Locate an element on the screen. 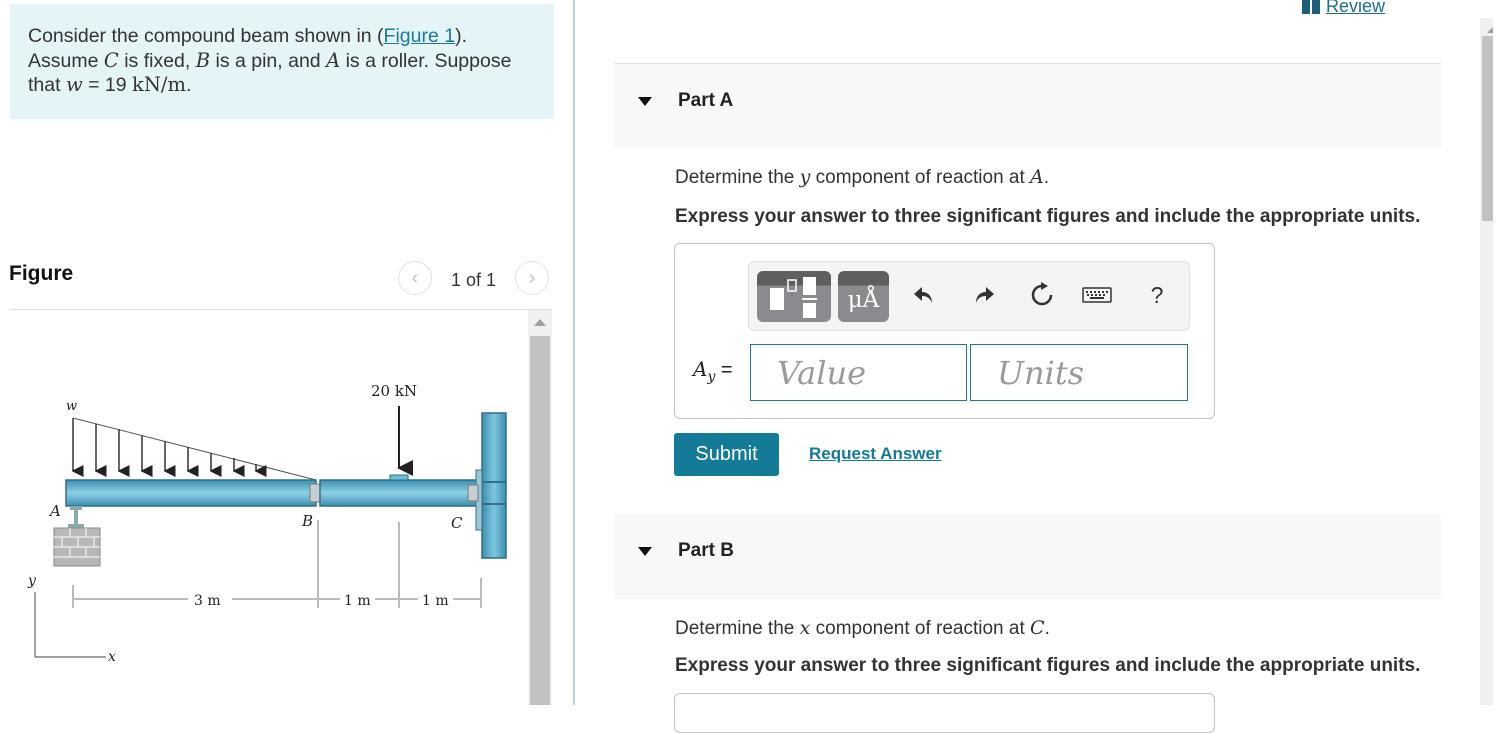 Image resolution: width=1508 pixels, height=733 pixels. chevron-left-icon: ‹ is located at coordinates (415, 277).